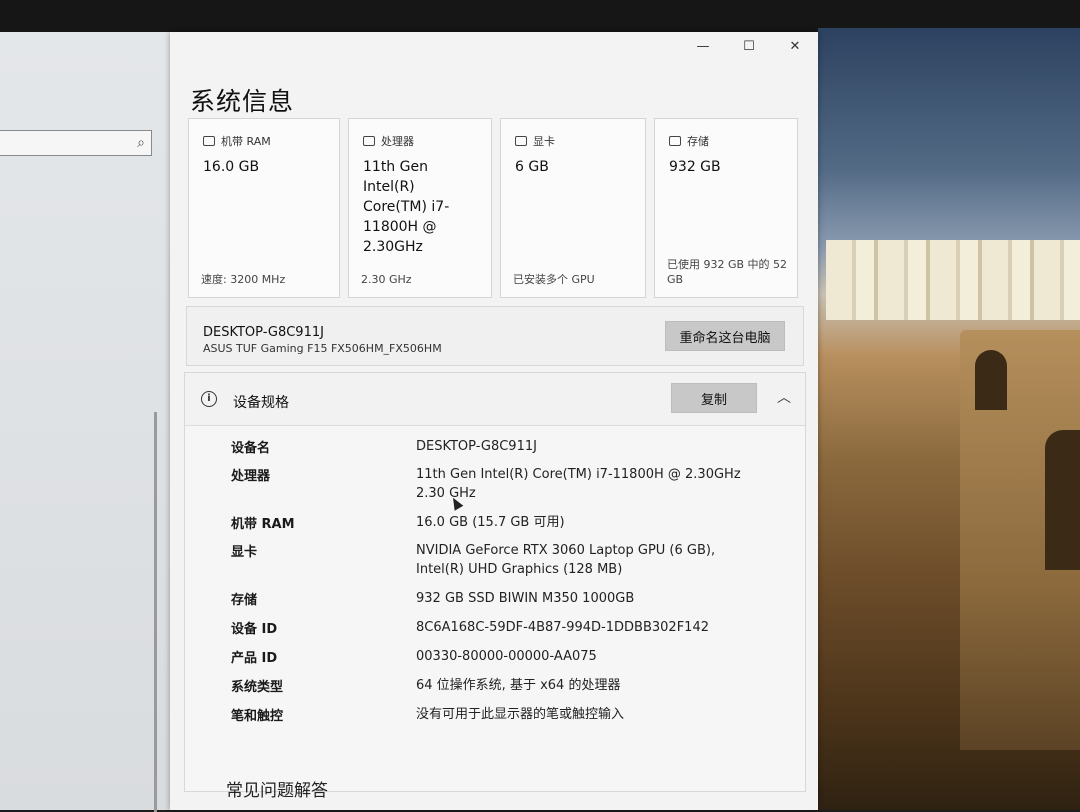 The image size is (1080, 812). What do you see at coordinates (495, 399) in the screenshot?
I see `specs-header: i 设备规格 复制 ︿` at bounding box center [495, 399].